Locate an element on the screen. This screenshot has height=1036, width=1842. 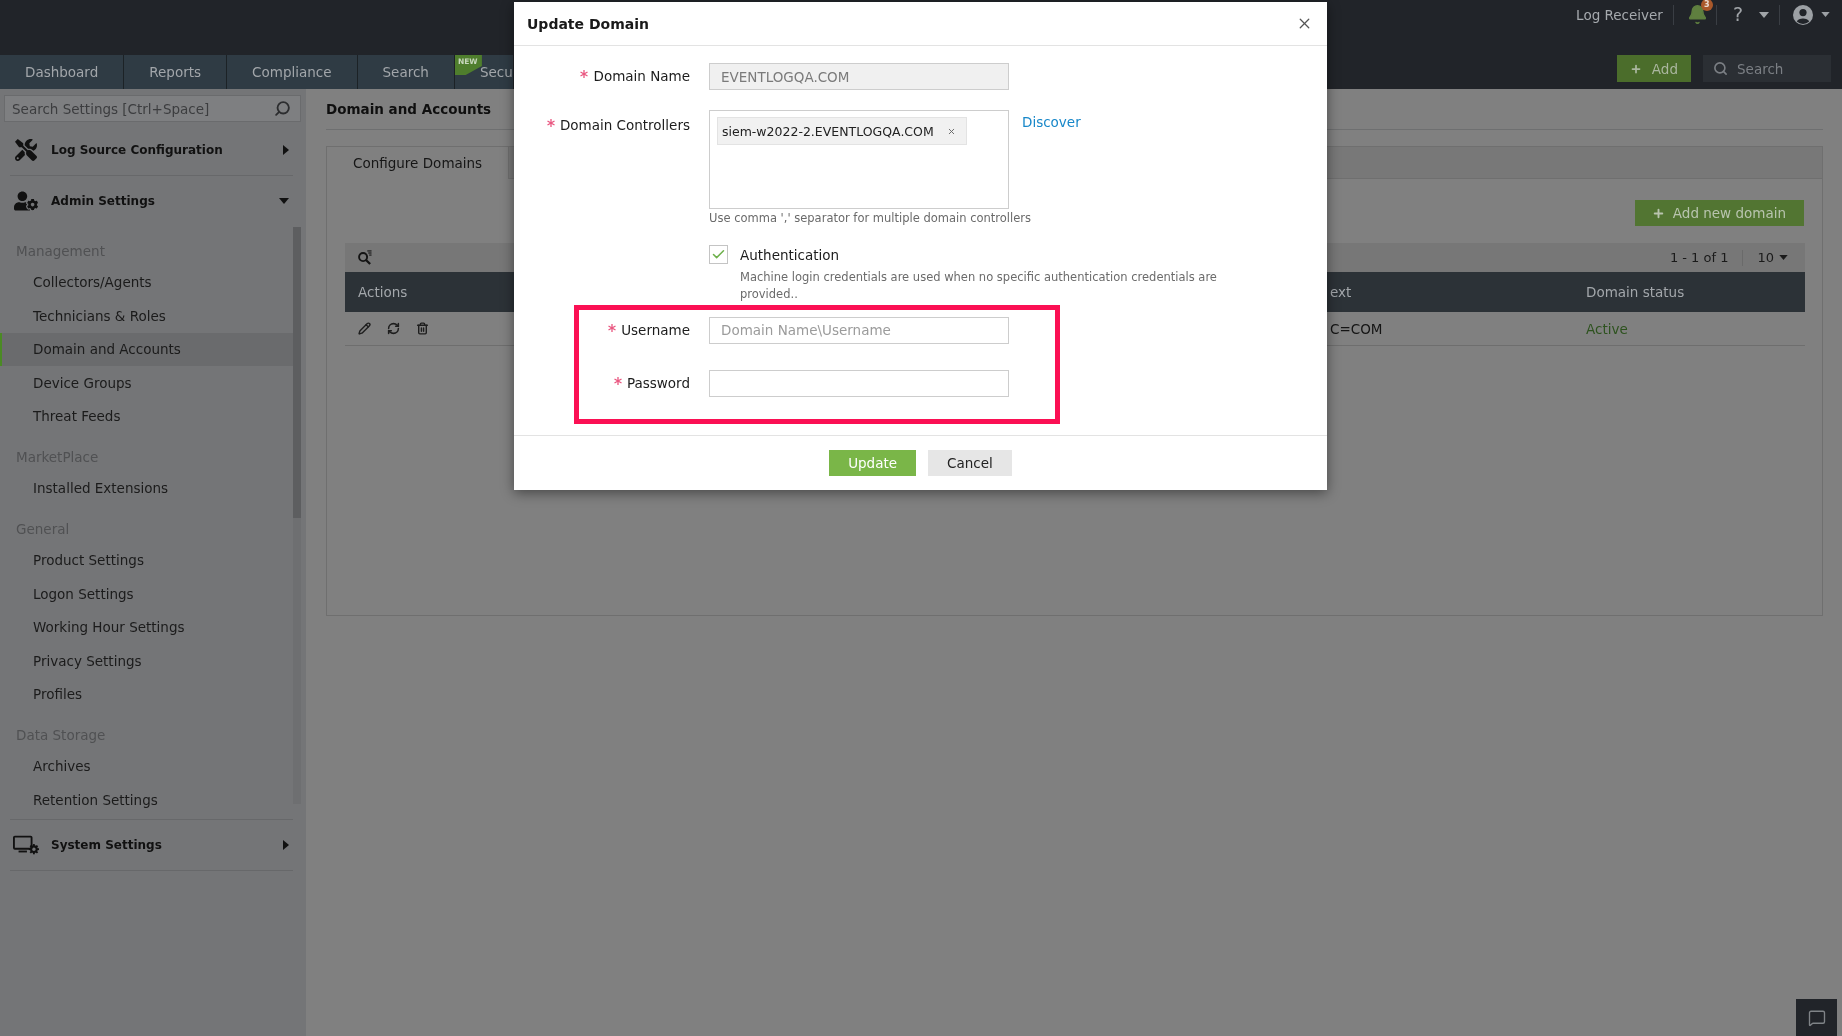
search-field: Search Settings [Ctrl+Space] is located at coordinates (152, 108).